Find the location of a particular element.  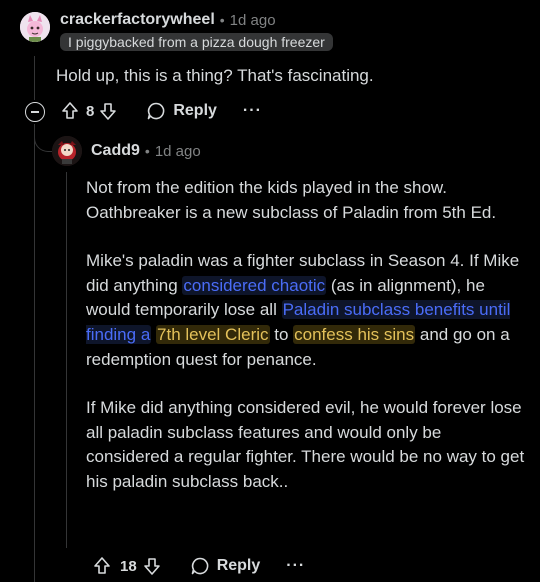

user-flair: I piggybacked from a pizza dough freezer is located at coordinates (196, 42).